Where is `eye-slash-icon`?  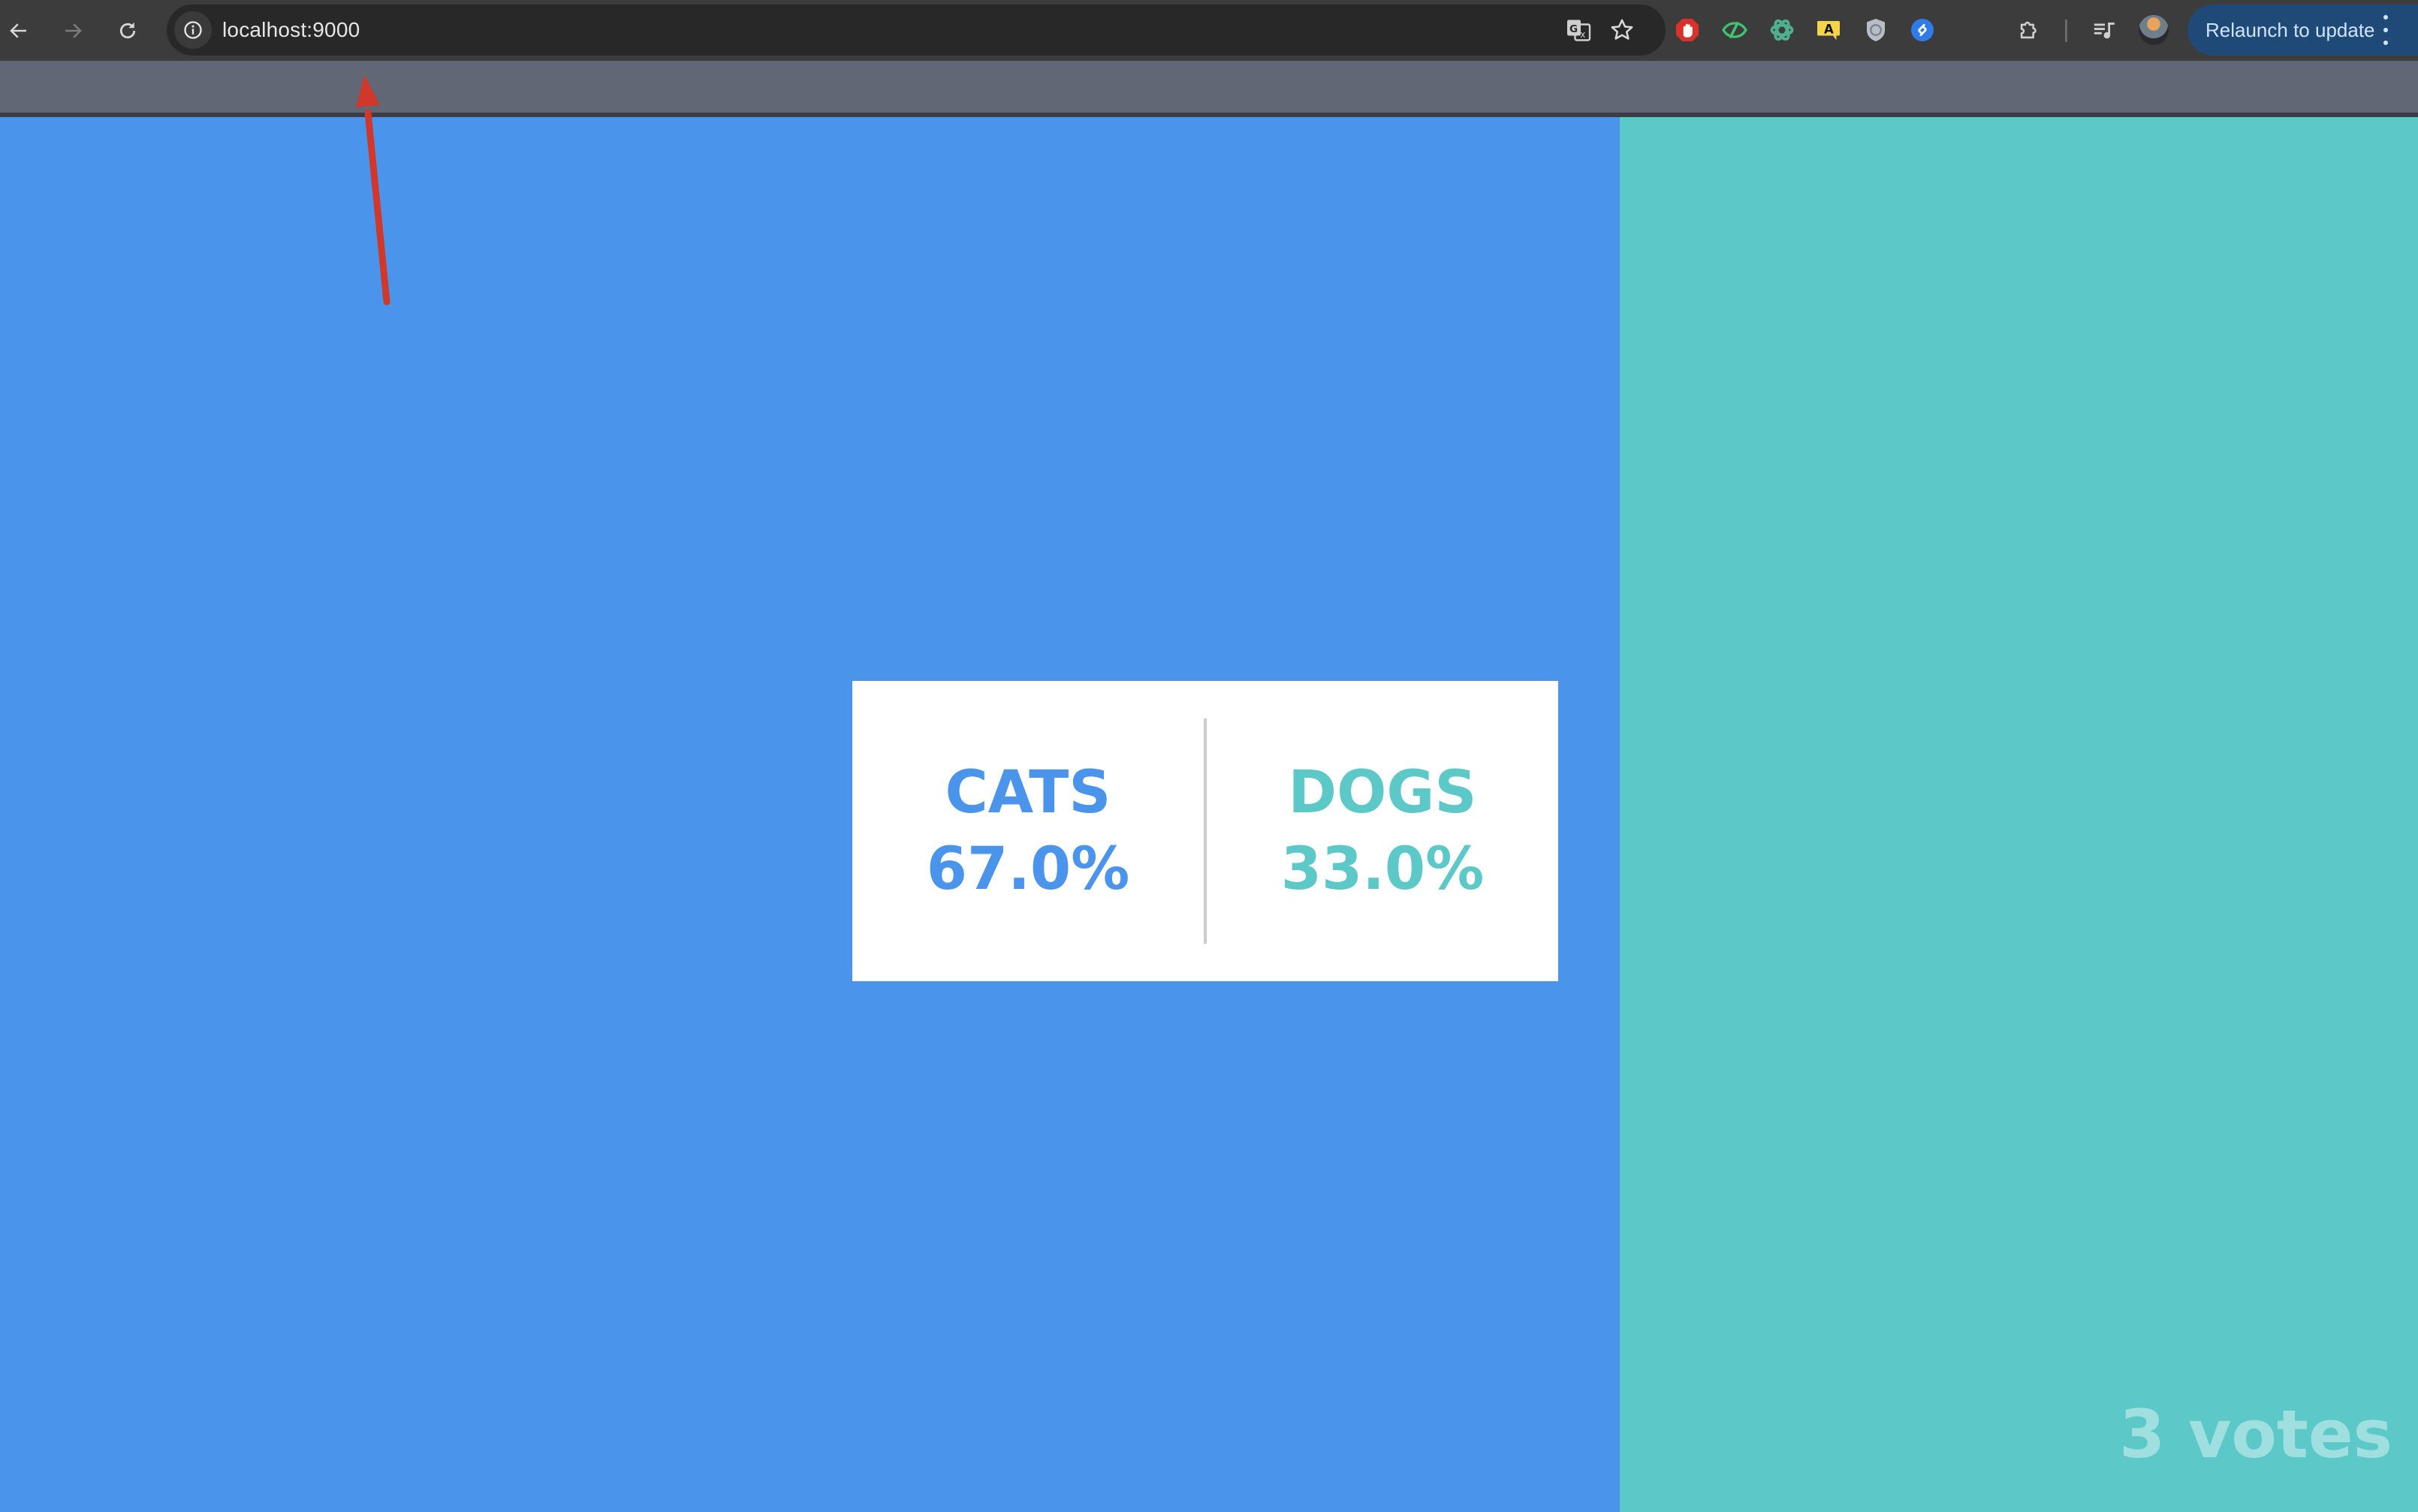 eye-slash-icon is located at coordinates (1734, 30).